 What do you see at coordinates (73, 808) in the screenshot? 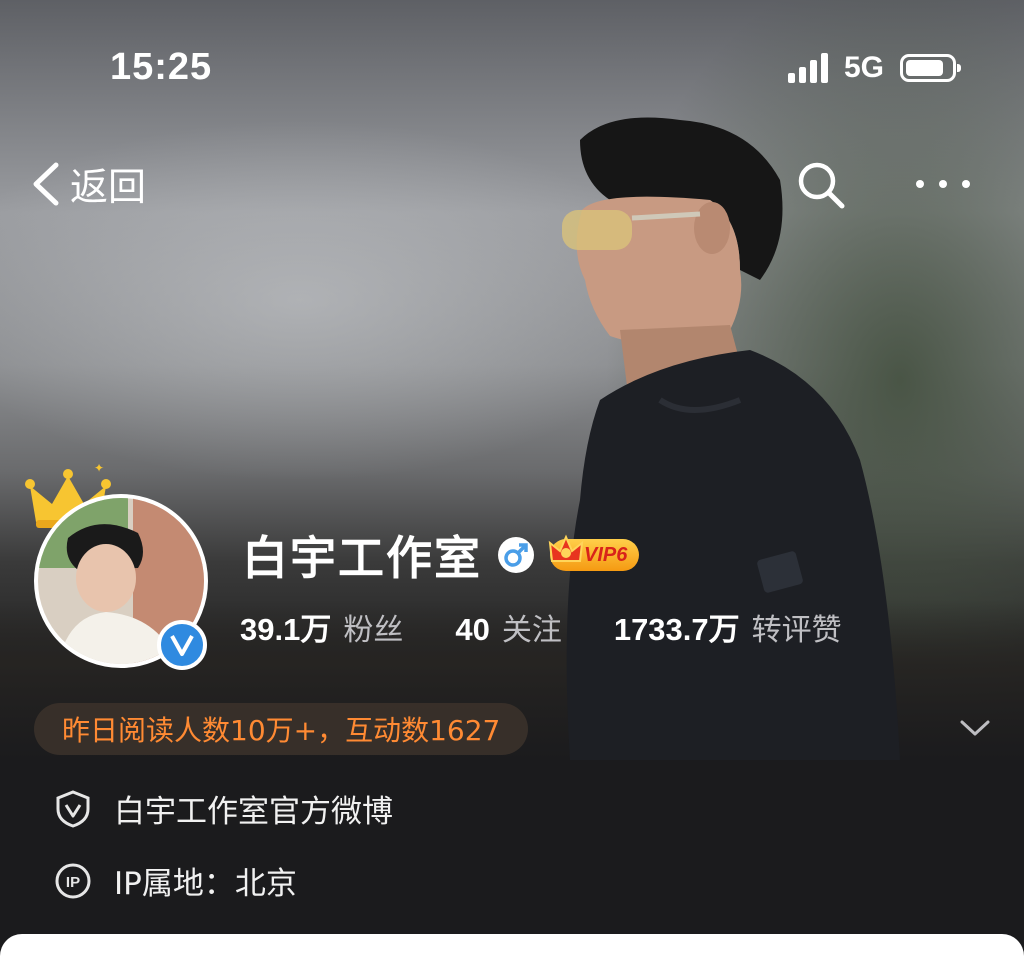
I see `shield-icon` at bounding box center [73, 808].